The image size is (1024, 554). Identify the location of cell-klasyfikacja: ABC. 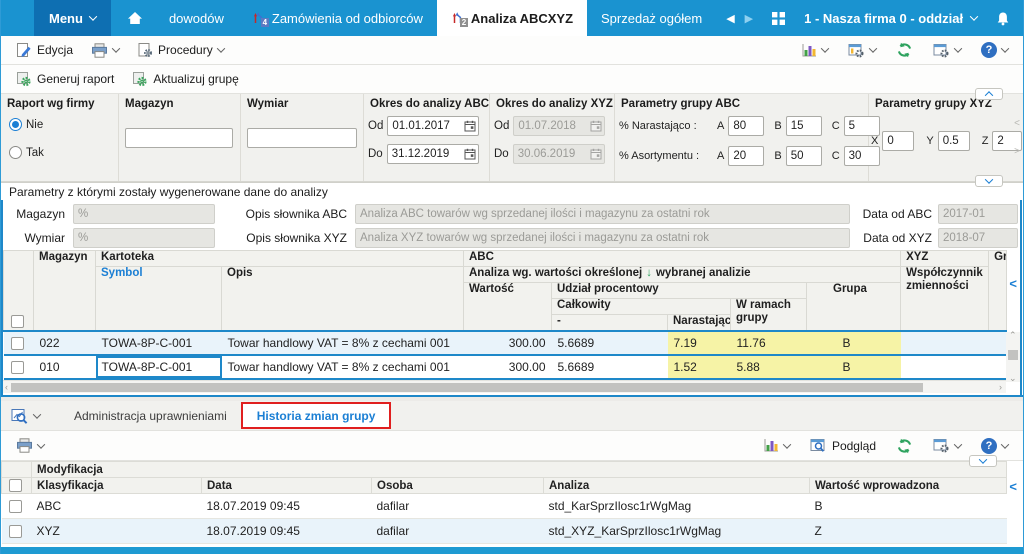
(116, 506).